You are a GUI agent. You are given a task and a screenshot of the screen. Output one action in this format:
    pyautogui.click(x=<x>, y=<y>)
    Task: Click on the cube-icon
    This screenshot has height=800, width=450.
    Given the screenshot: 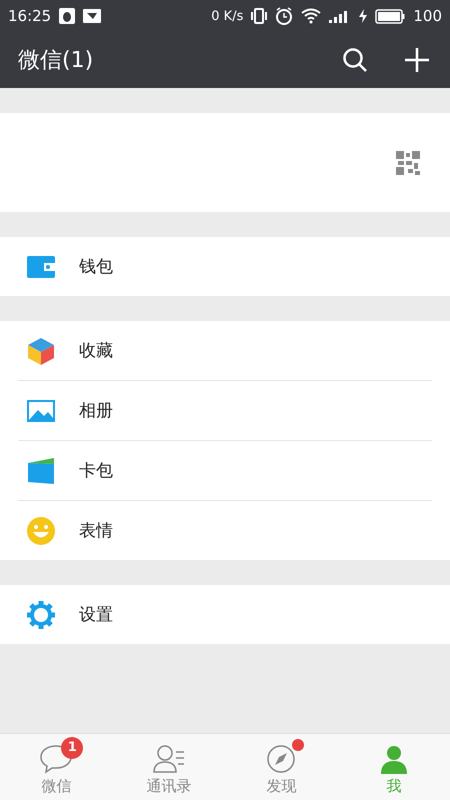 What is the action you would take?
    pyautogui.click(x=41, y=351)
    